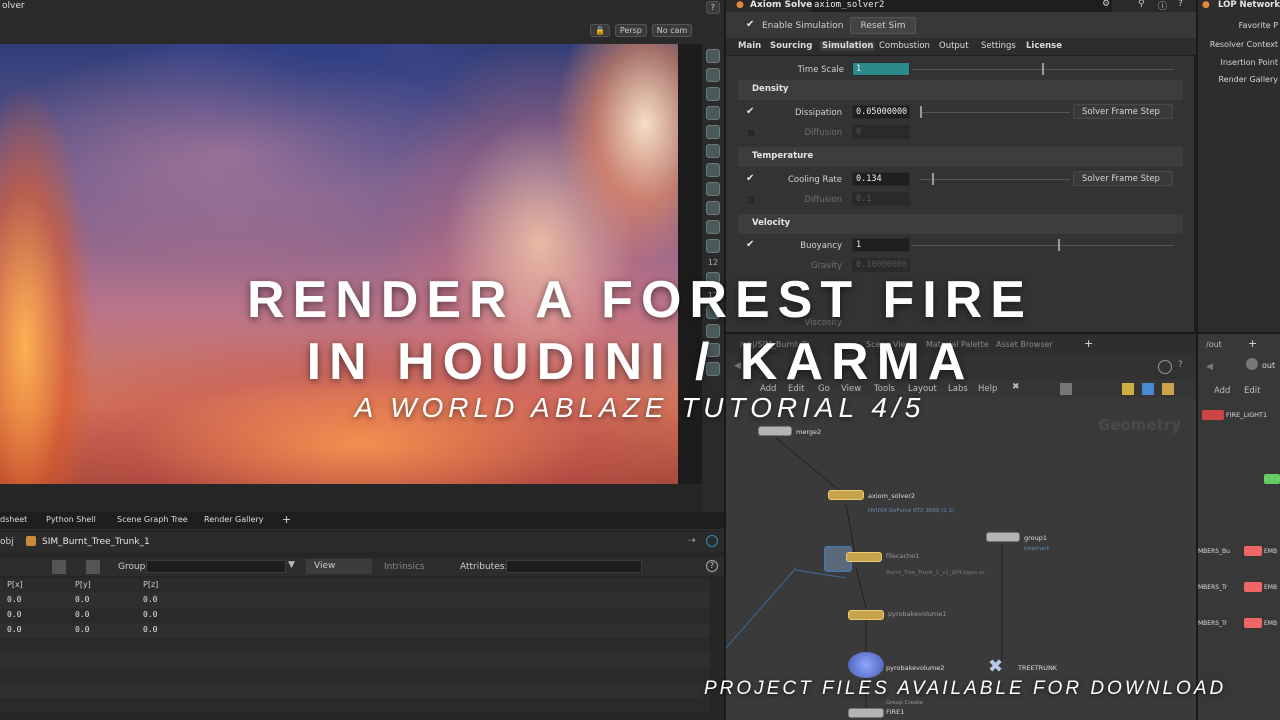 This screenshot has width=1280, height=720. What do you see at coordinates (960, 157) in the screenshot?
I see `temperature-section-header: Temperature` at bounding box center [960, 157].